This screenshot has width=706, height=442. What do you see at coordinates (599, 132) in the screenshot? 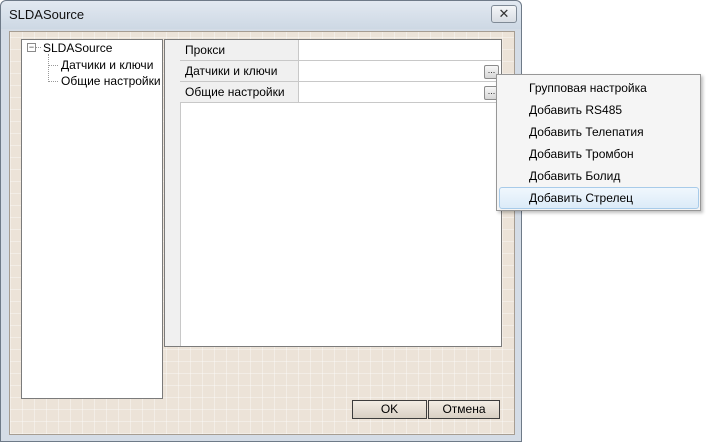
I see `menu-item-add-telepatiya: Добавить Телепатия` at bounding box center [599, 132].